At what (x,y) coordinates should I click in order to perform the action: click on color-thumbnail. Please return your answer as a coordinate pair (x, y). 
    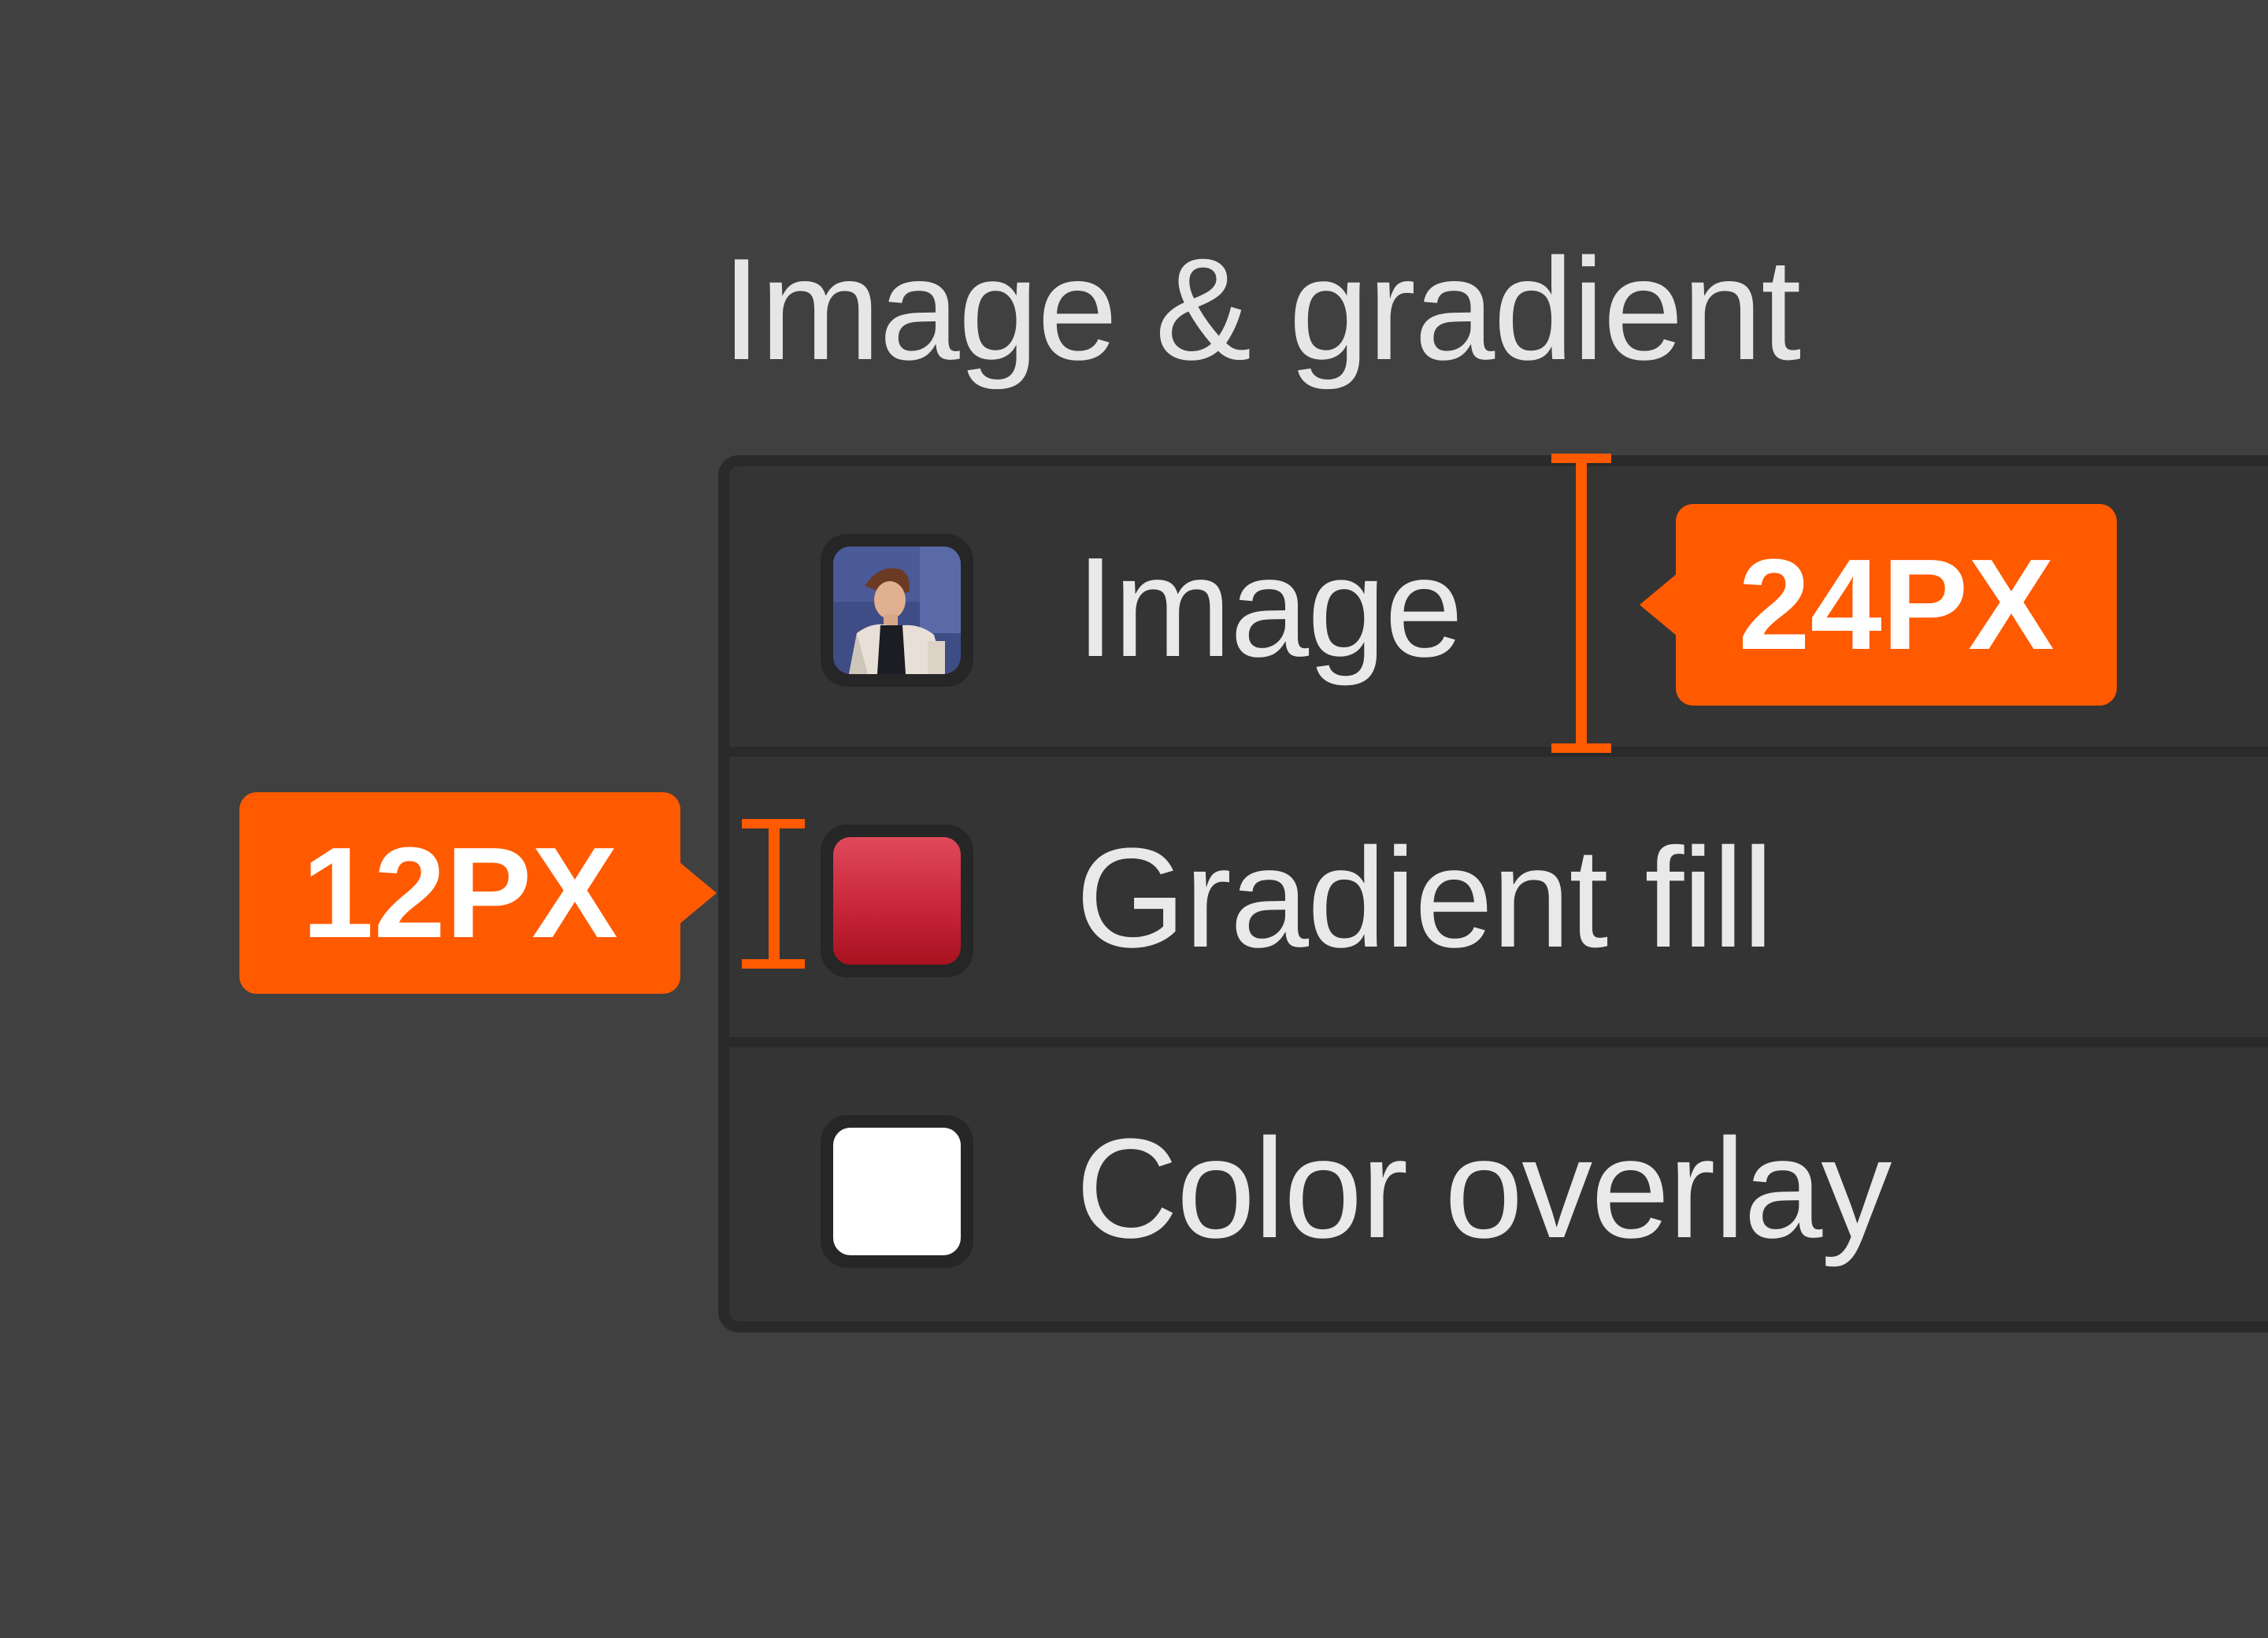
    Looking at the image, I should click on (897, 1191).